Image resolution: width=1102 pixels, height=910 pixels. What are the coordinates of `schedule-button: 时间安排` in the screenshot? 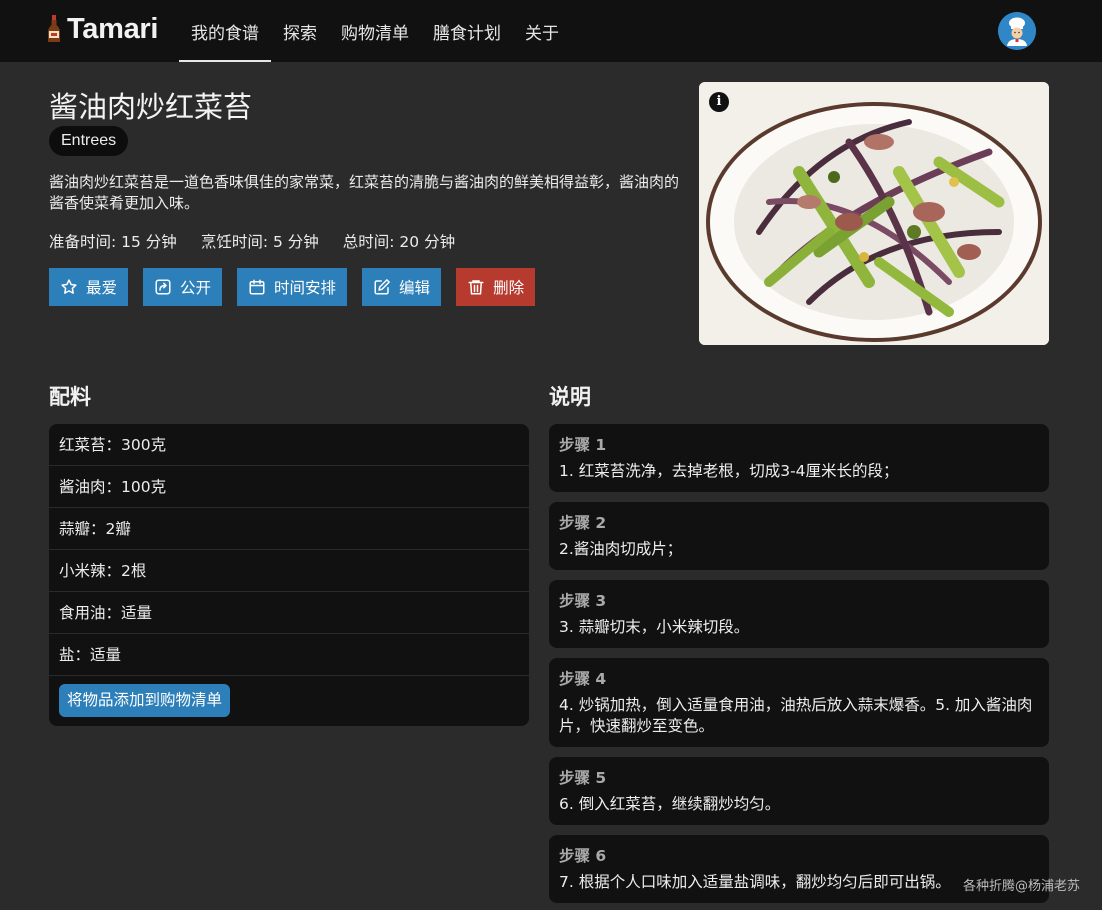 It's located at (292, 287).